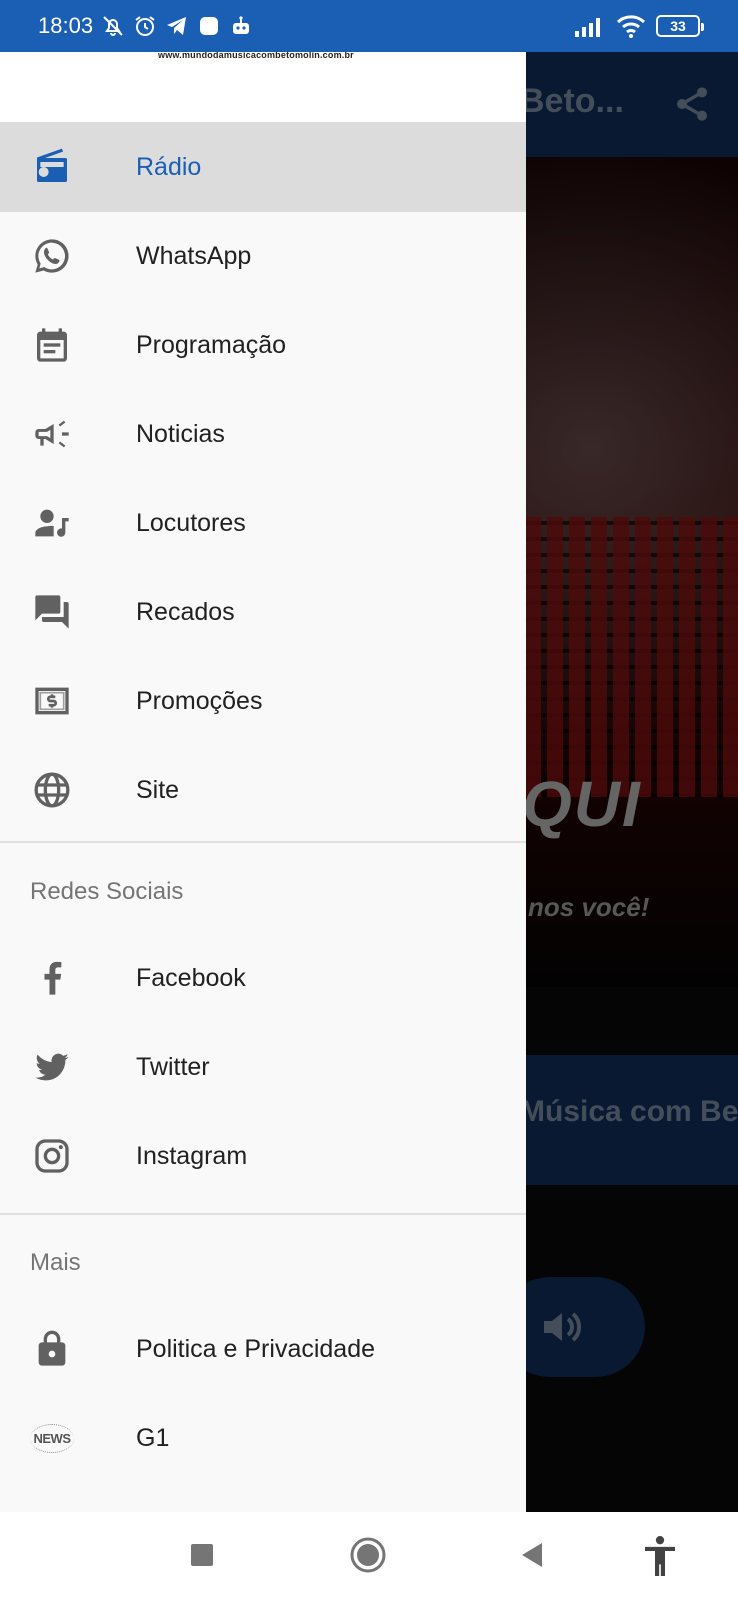 Image resolution: width=738 pixels, height=1600 pixels. Describe the element at coordinates (185, 611) in the screenshot. I see `drawer-item-label: Recados` at that location.